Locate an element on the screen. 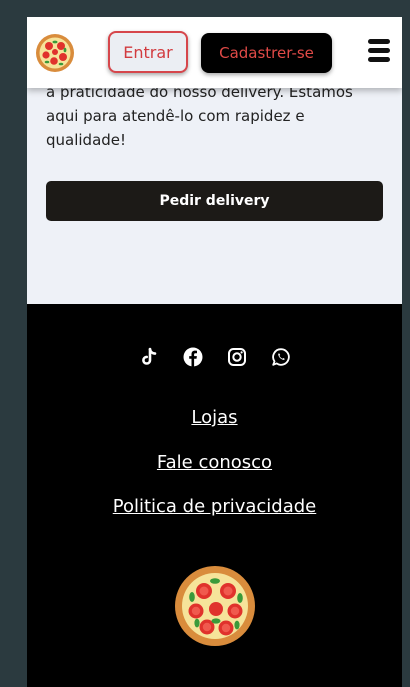 This screenshot has height=687, width=410. footer-link-fale-conosco: Fale conosco is located at coordinates (214, 462).